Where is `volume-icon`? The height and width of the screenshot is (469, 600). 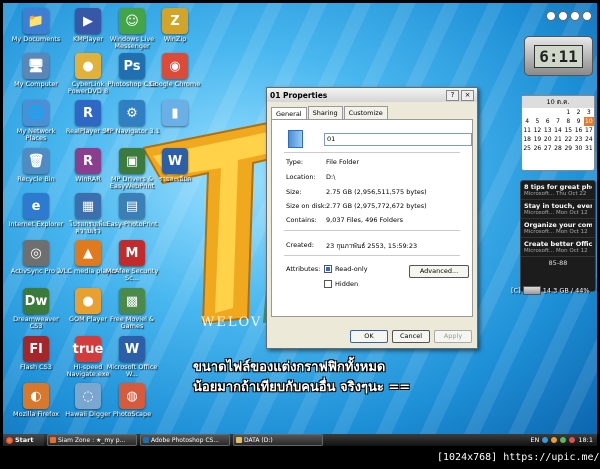 volume-icon is located at coordinates (554, 440).